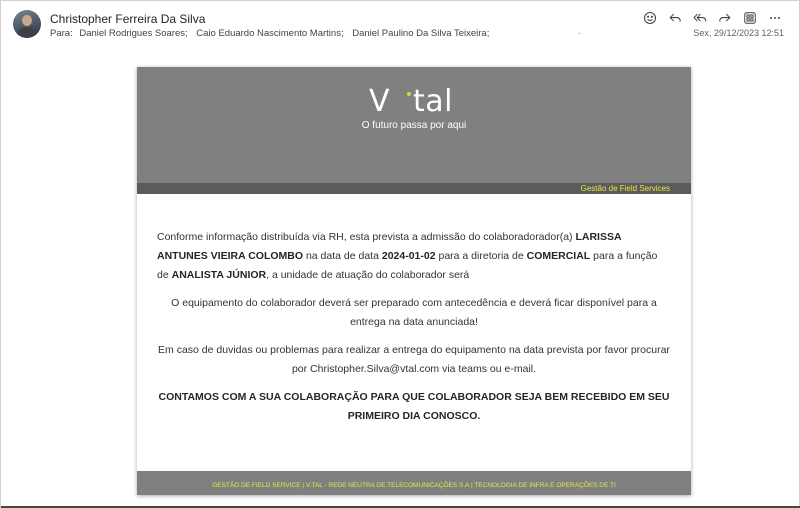 The height and width of the screenshot is (509, 800). I want to click on sender-name: Christopher Ferreira Da Silva, so click(127, 19).